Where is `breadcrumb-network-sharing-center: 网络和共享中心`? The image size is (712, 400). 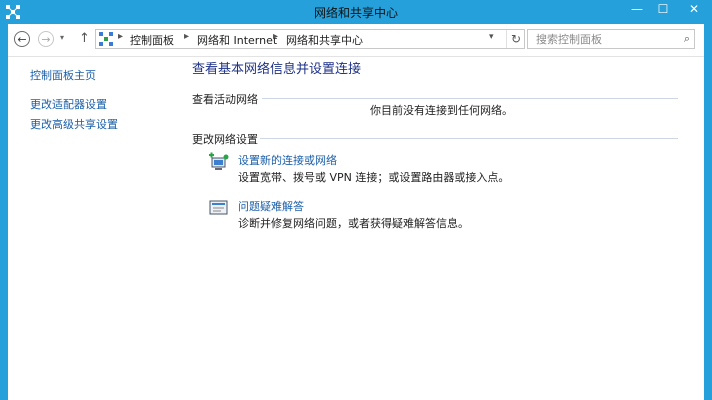
breadcrumb-network-sharing-center: 网络和共享中心 is located at coordinates (324, 40).